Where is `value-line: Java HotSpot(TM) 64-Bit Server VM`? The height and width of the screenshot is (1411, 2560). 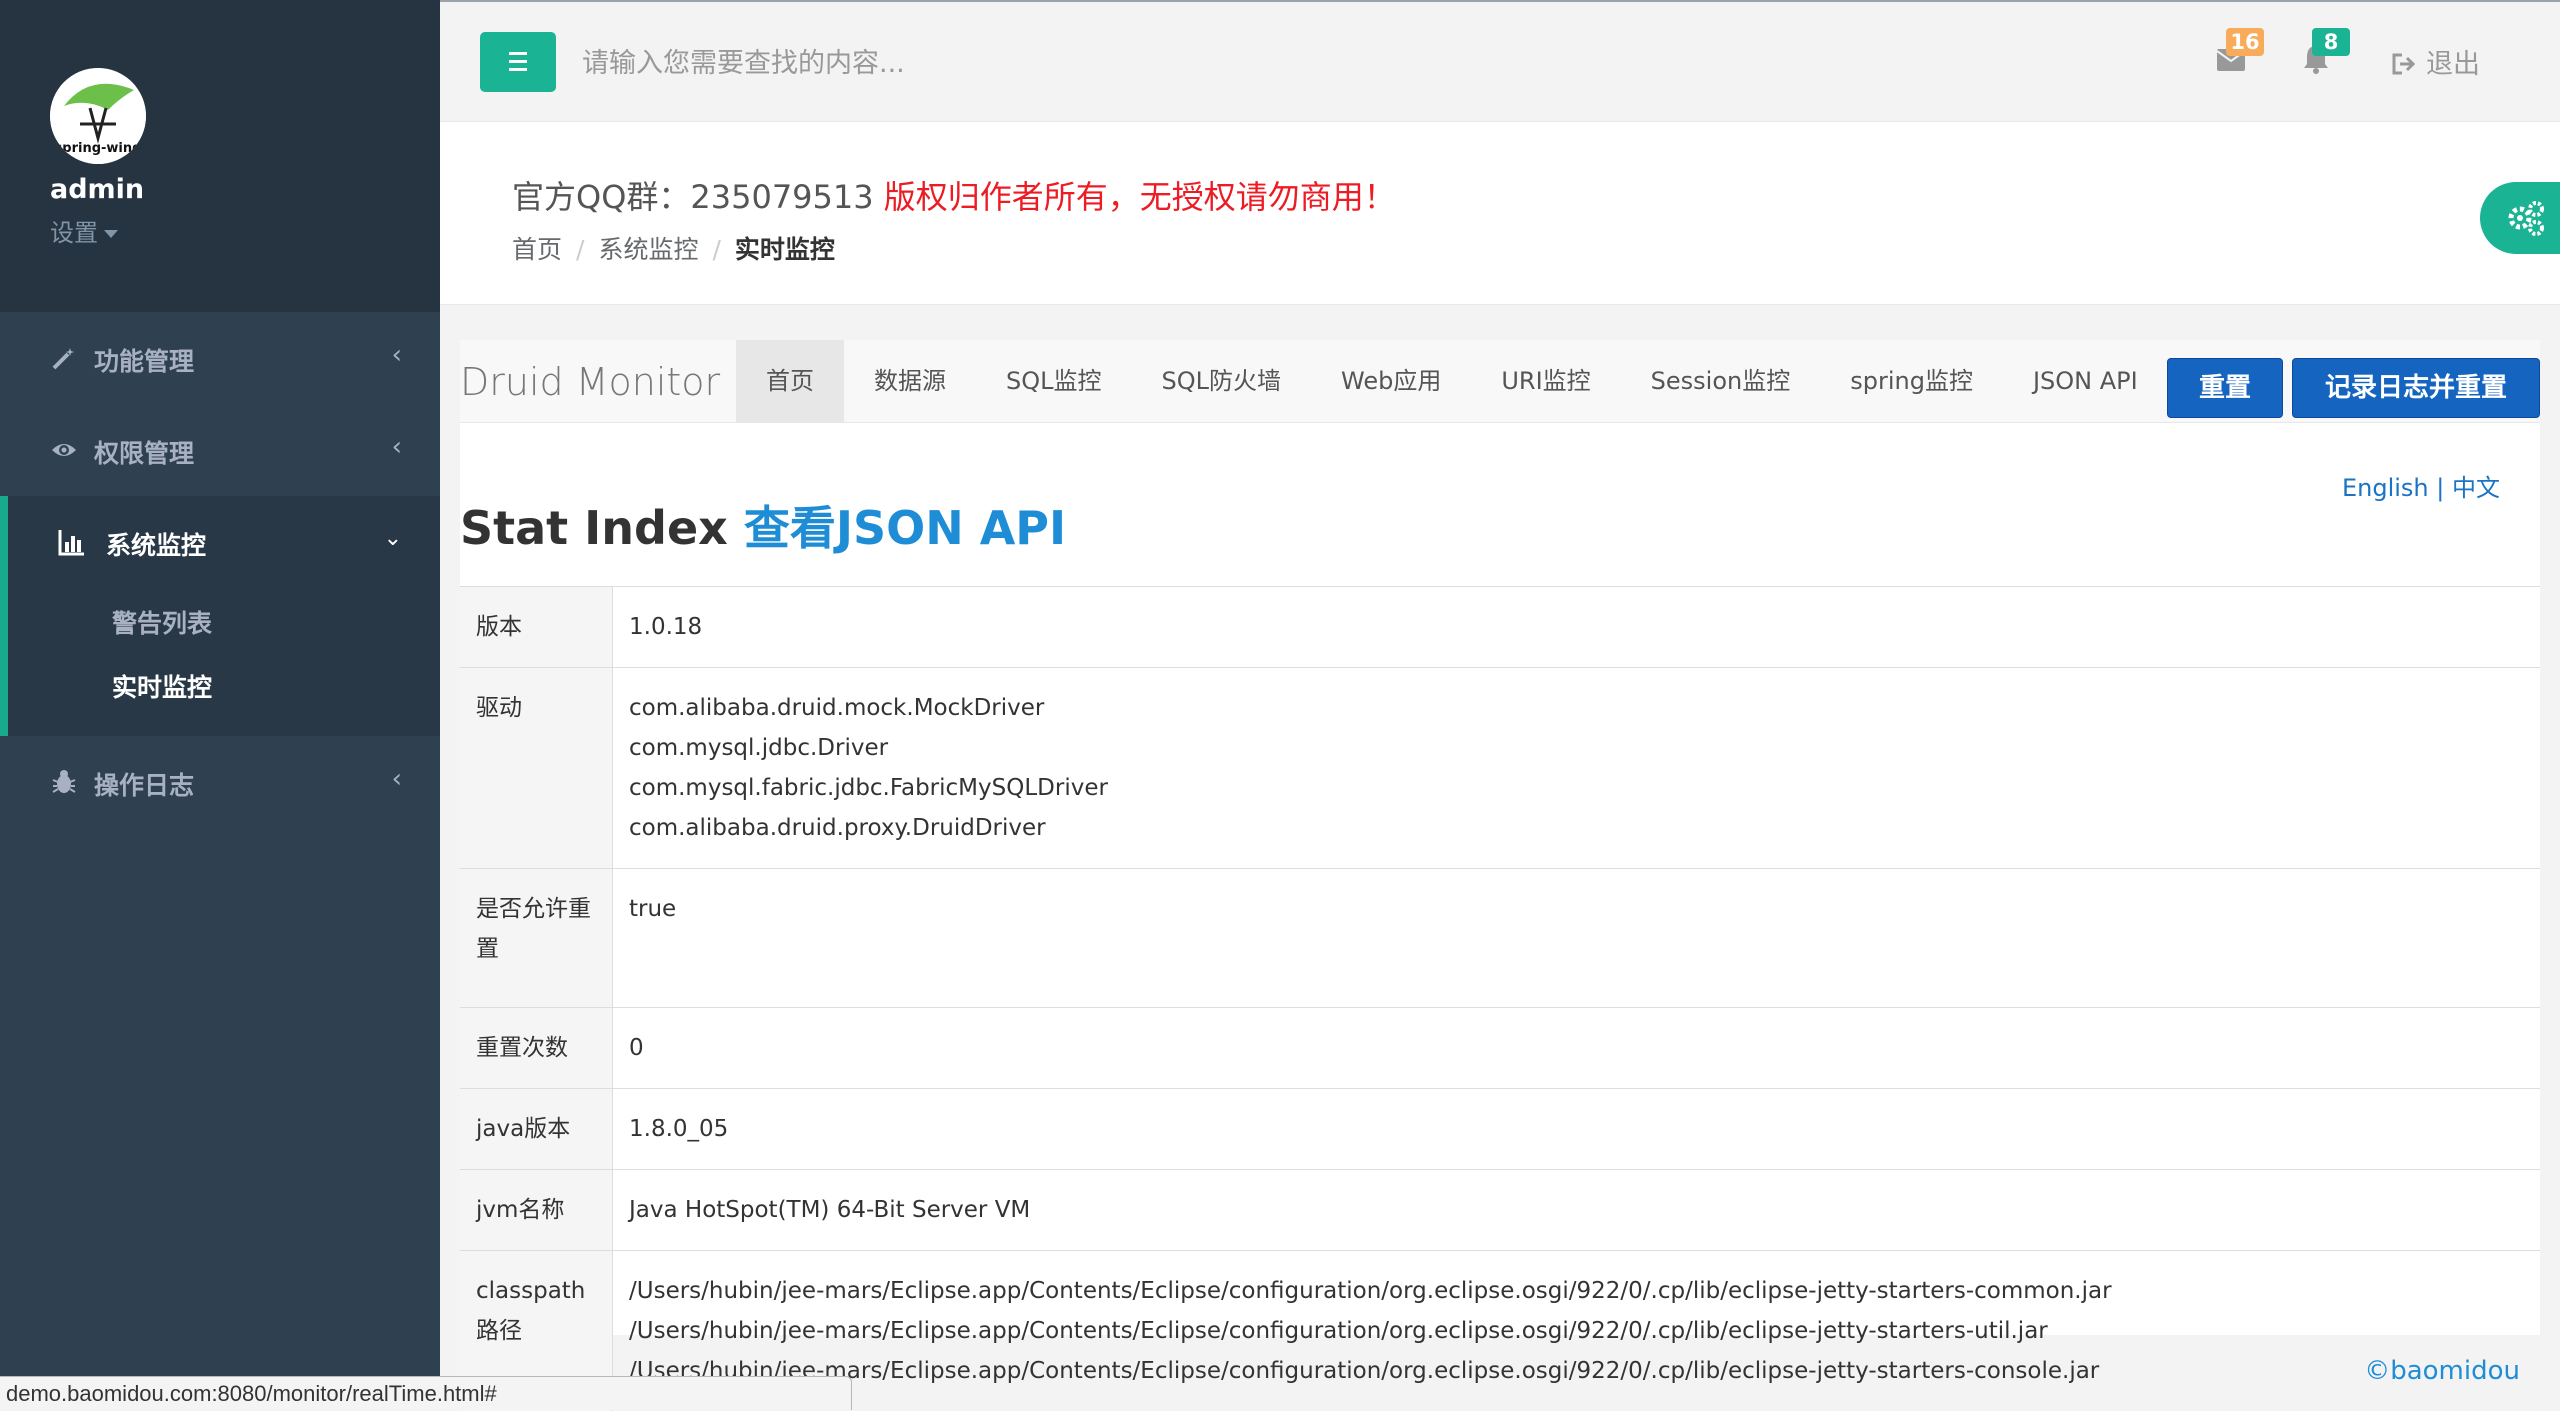
value-line: Java HotSpot(TM) 64-Bit Server VM is located at coordinates (1576, 1210).